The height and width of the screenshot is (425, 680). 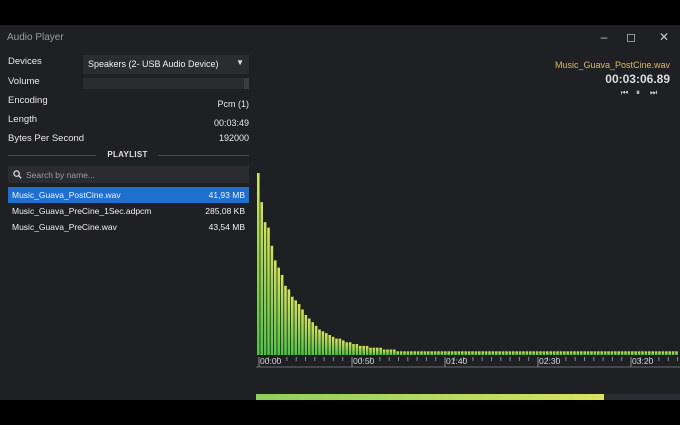 What do you see at coordinates (271, 361) in the screenshot?
I see `timeline-label: 00:00` at bounding box center [271, 361].